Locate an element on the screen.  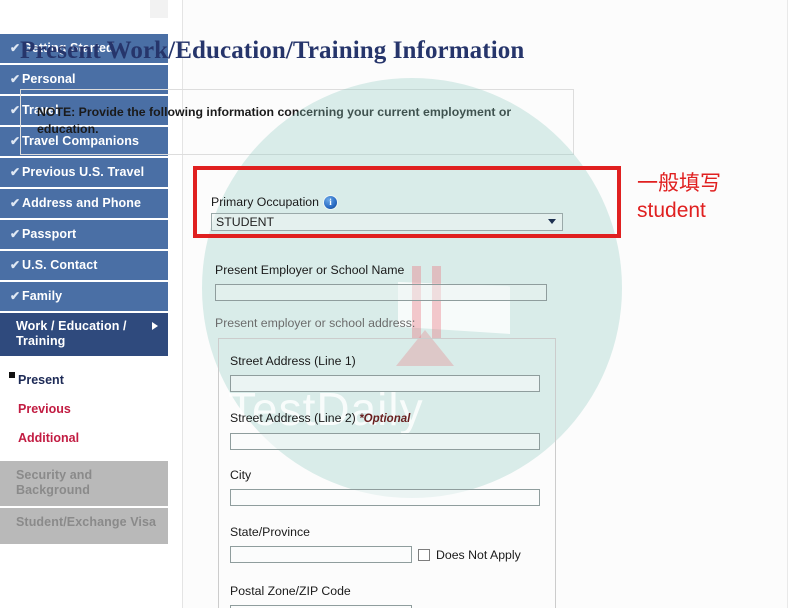
state-province-label: State/Province is located at coordinates (270, 532).